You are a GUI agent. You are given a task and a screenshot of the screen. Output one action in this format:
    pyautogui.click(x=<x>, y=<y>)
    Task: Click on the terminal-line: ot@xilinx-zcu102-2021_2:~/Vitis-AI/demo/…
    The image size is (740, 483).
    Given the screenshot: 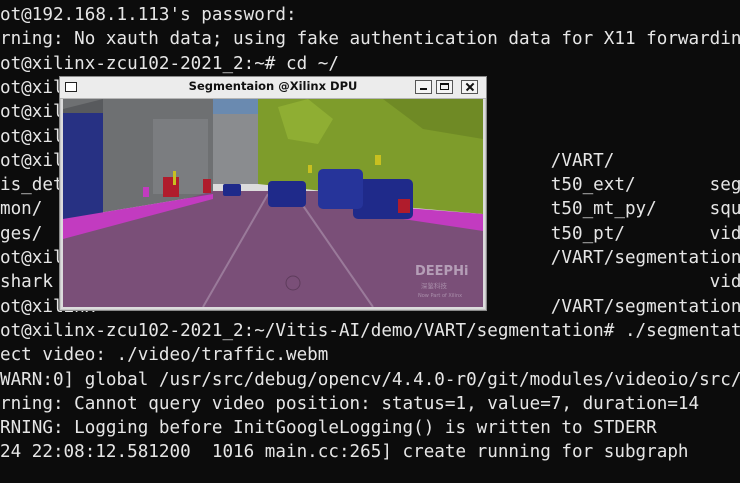 What is the action you would take?
    pyautogui.click(x=370, y=330)
    